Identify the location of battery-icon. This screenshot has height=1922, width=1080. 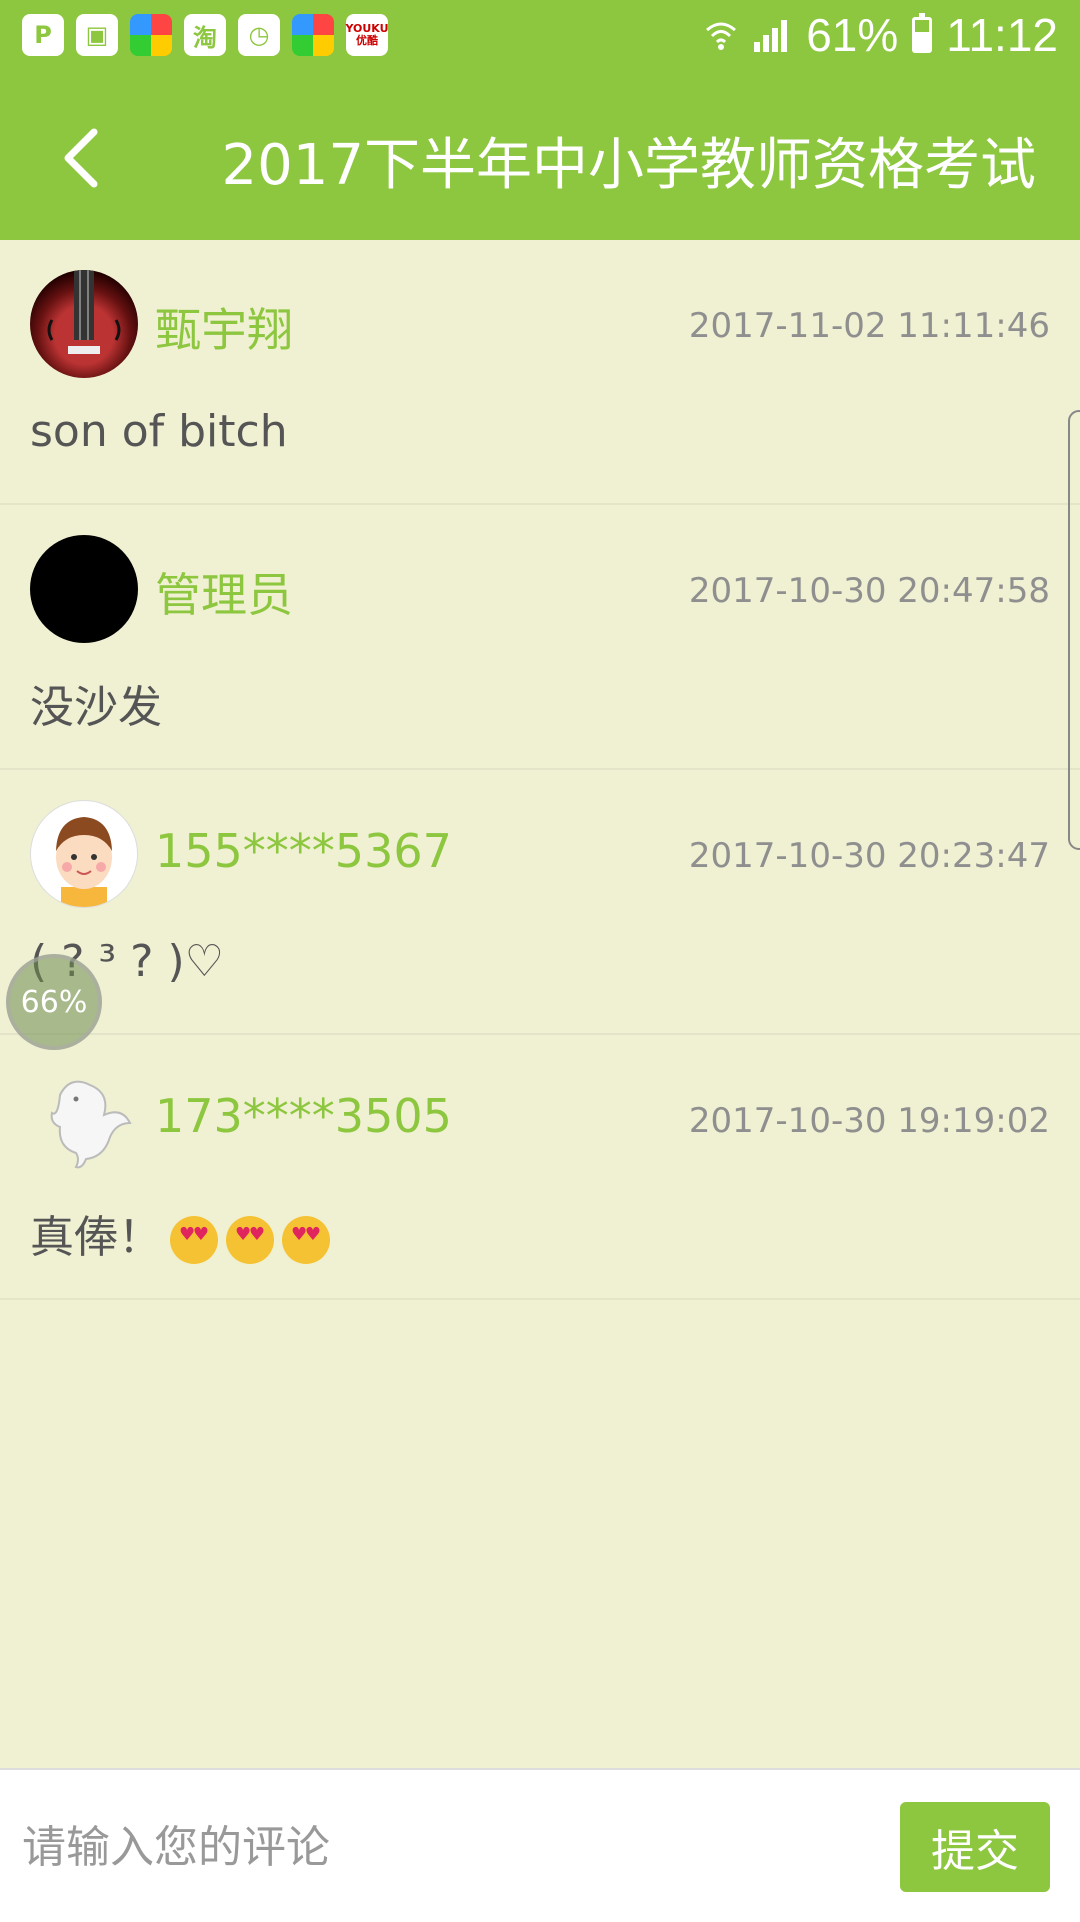
(922, 33).